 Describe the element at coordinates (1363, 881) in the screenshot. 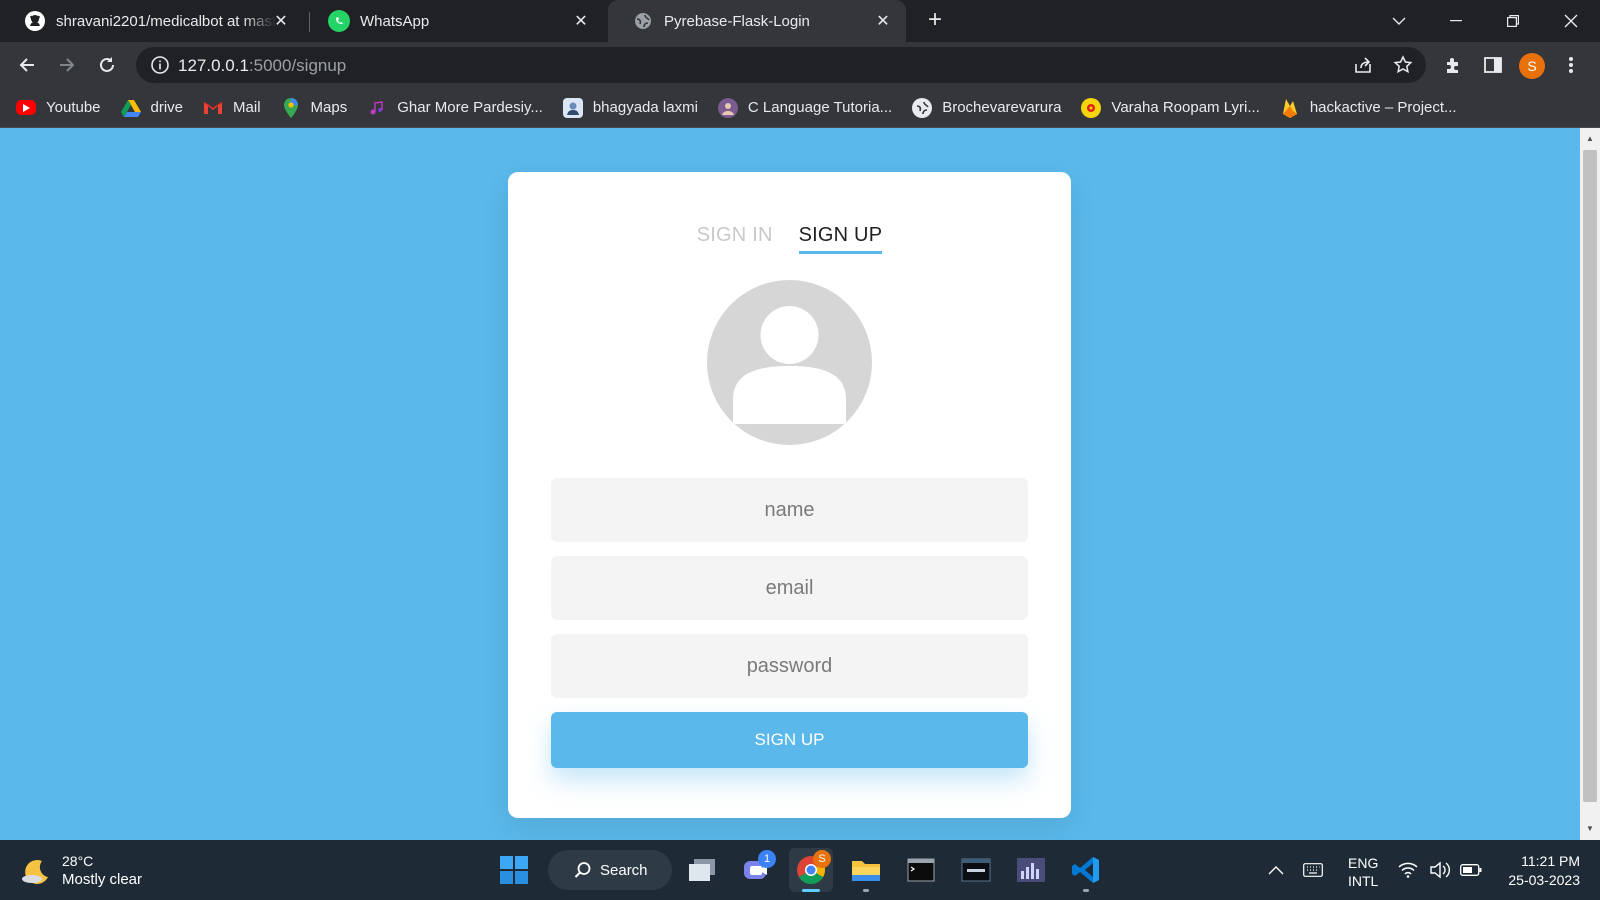

I see `keyboard-layout: INTL` at that location.